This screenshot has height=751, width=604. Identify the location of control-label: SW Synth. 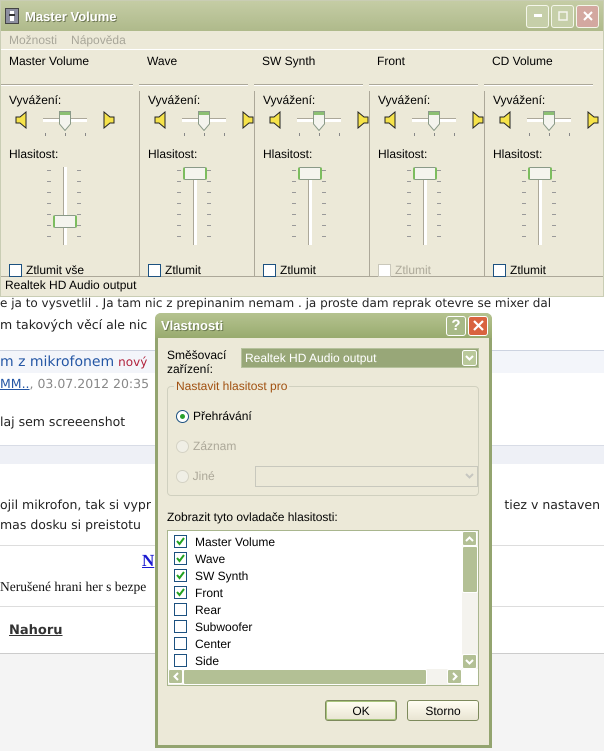
(221, 575).